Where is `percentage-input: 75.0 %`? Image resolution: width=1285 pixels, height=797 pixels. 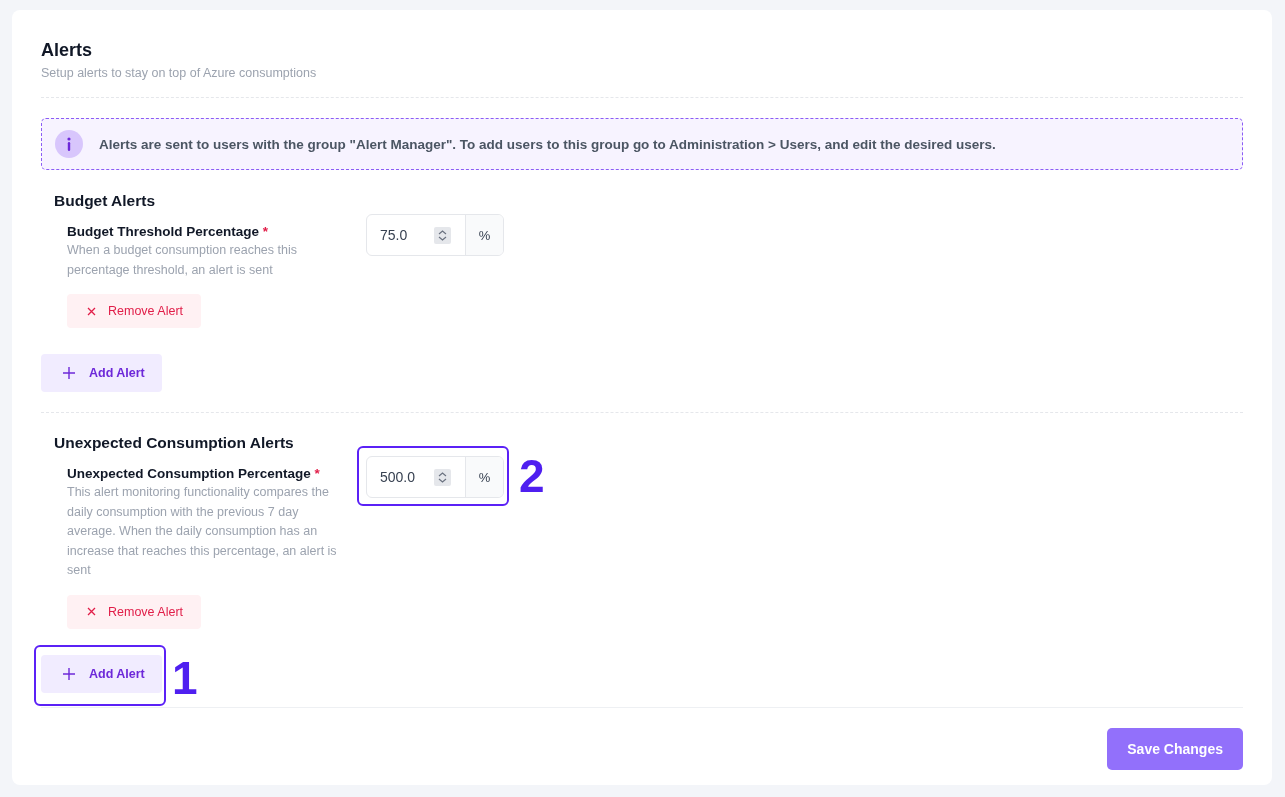 percentage-input: 75.0 % is located at coordinates (435, 235).